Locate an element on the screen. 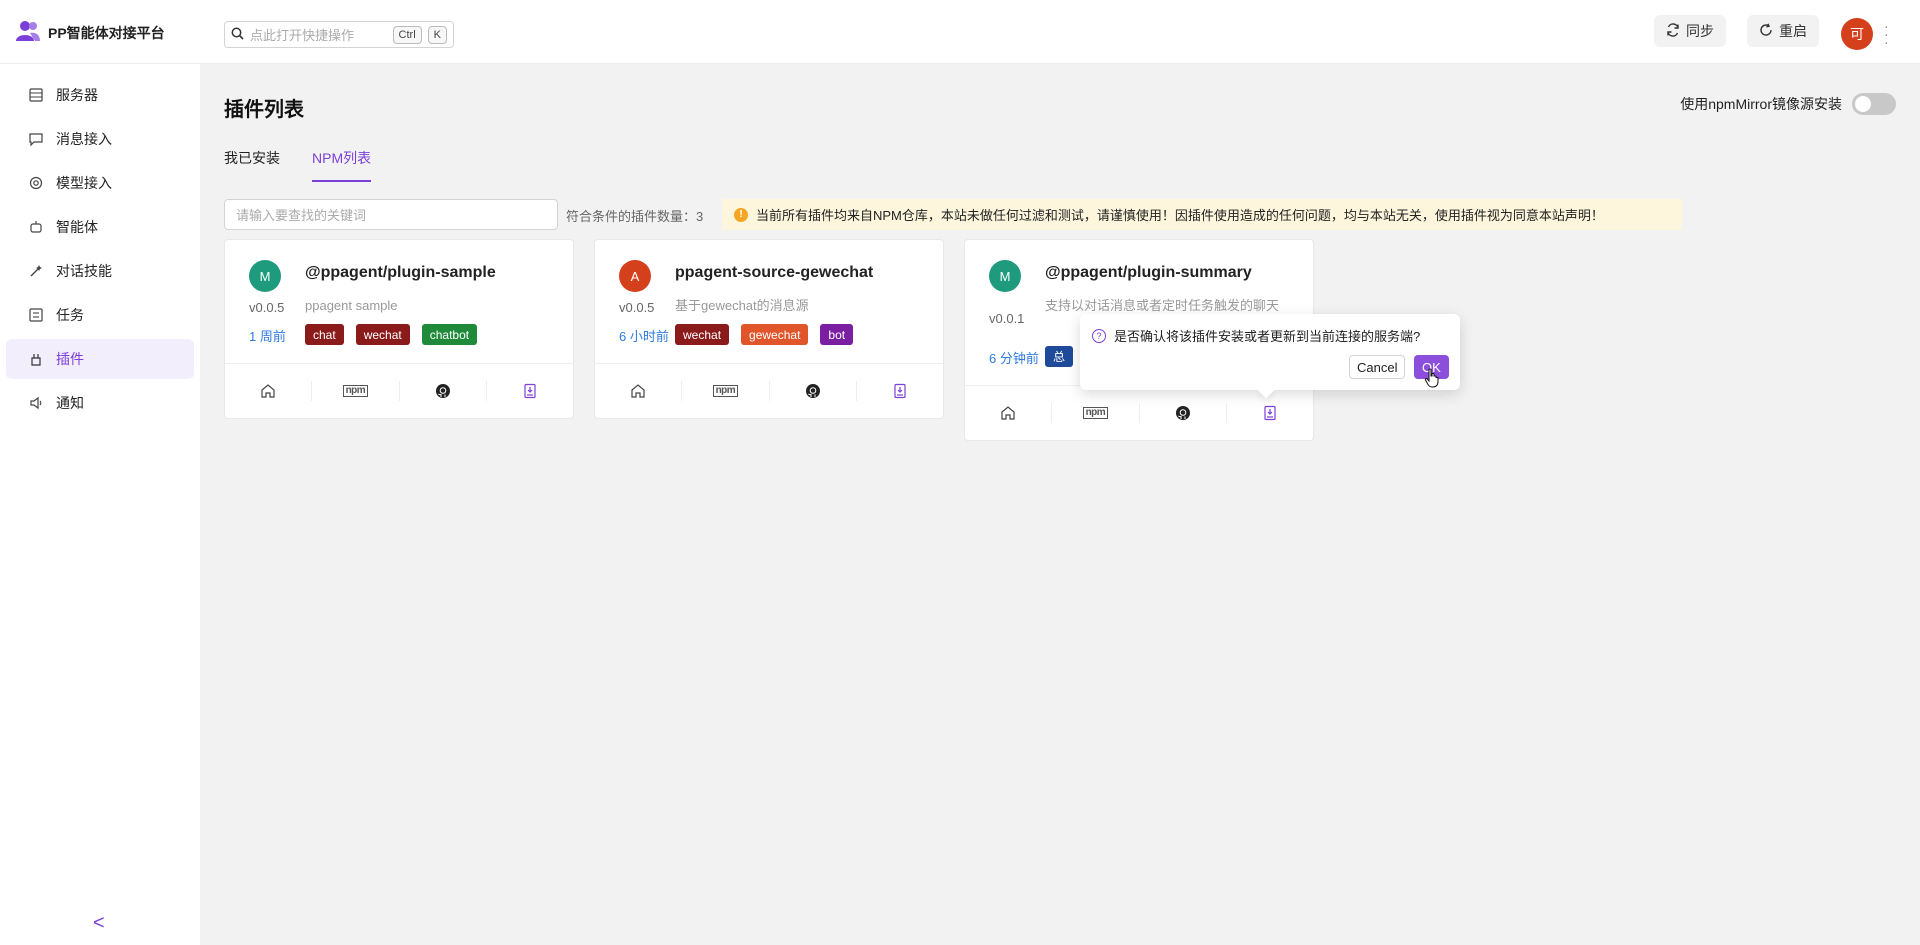  sidebar-item-message: 消息接入 is located at coordinates (100, 139).